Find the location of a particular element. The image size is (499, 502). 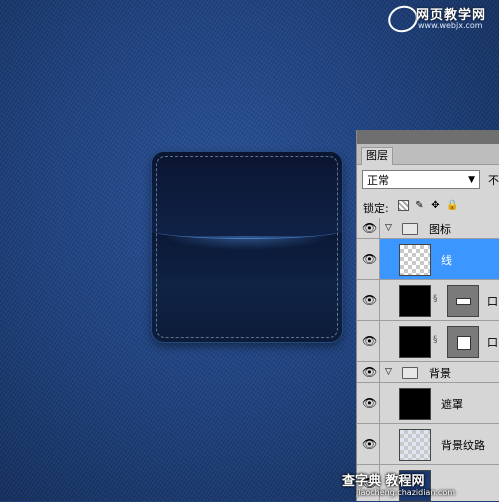

bottom-watermark-title: 查字典 教程网 is located at coordinates (383, 481).